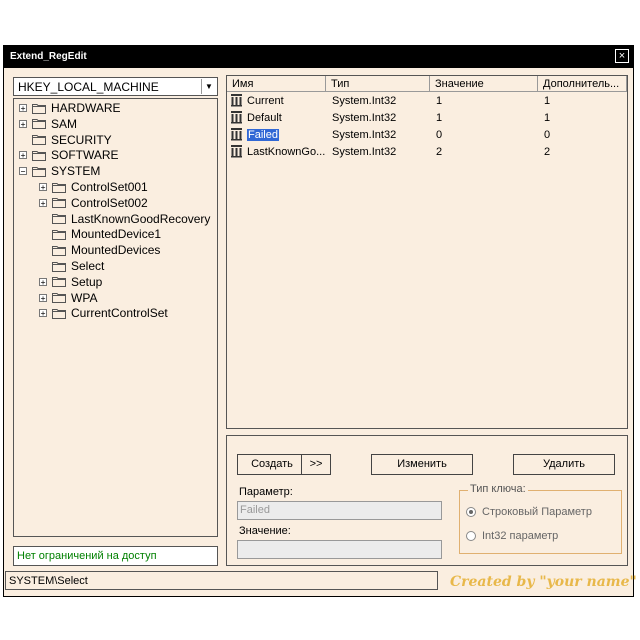  Describe the element at coordinates (427, 101) in the screenshot. I see `table-row: Current System.Int32 1 1` at that location.